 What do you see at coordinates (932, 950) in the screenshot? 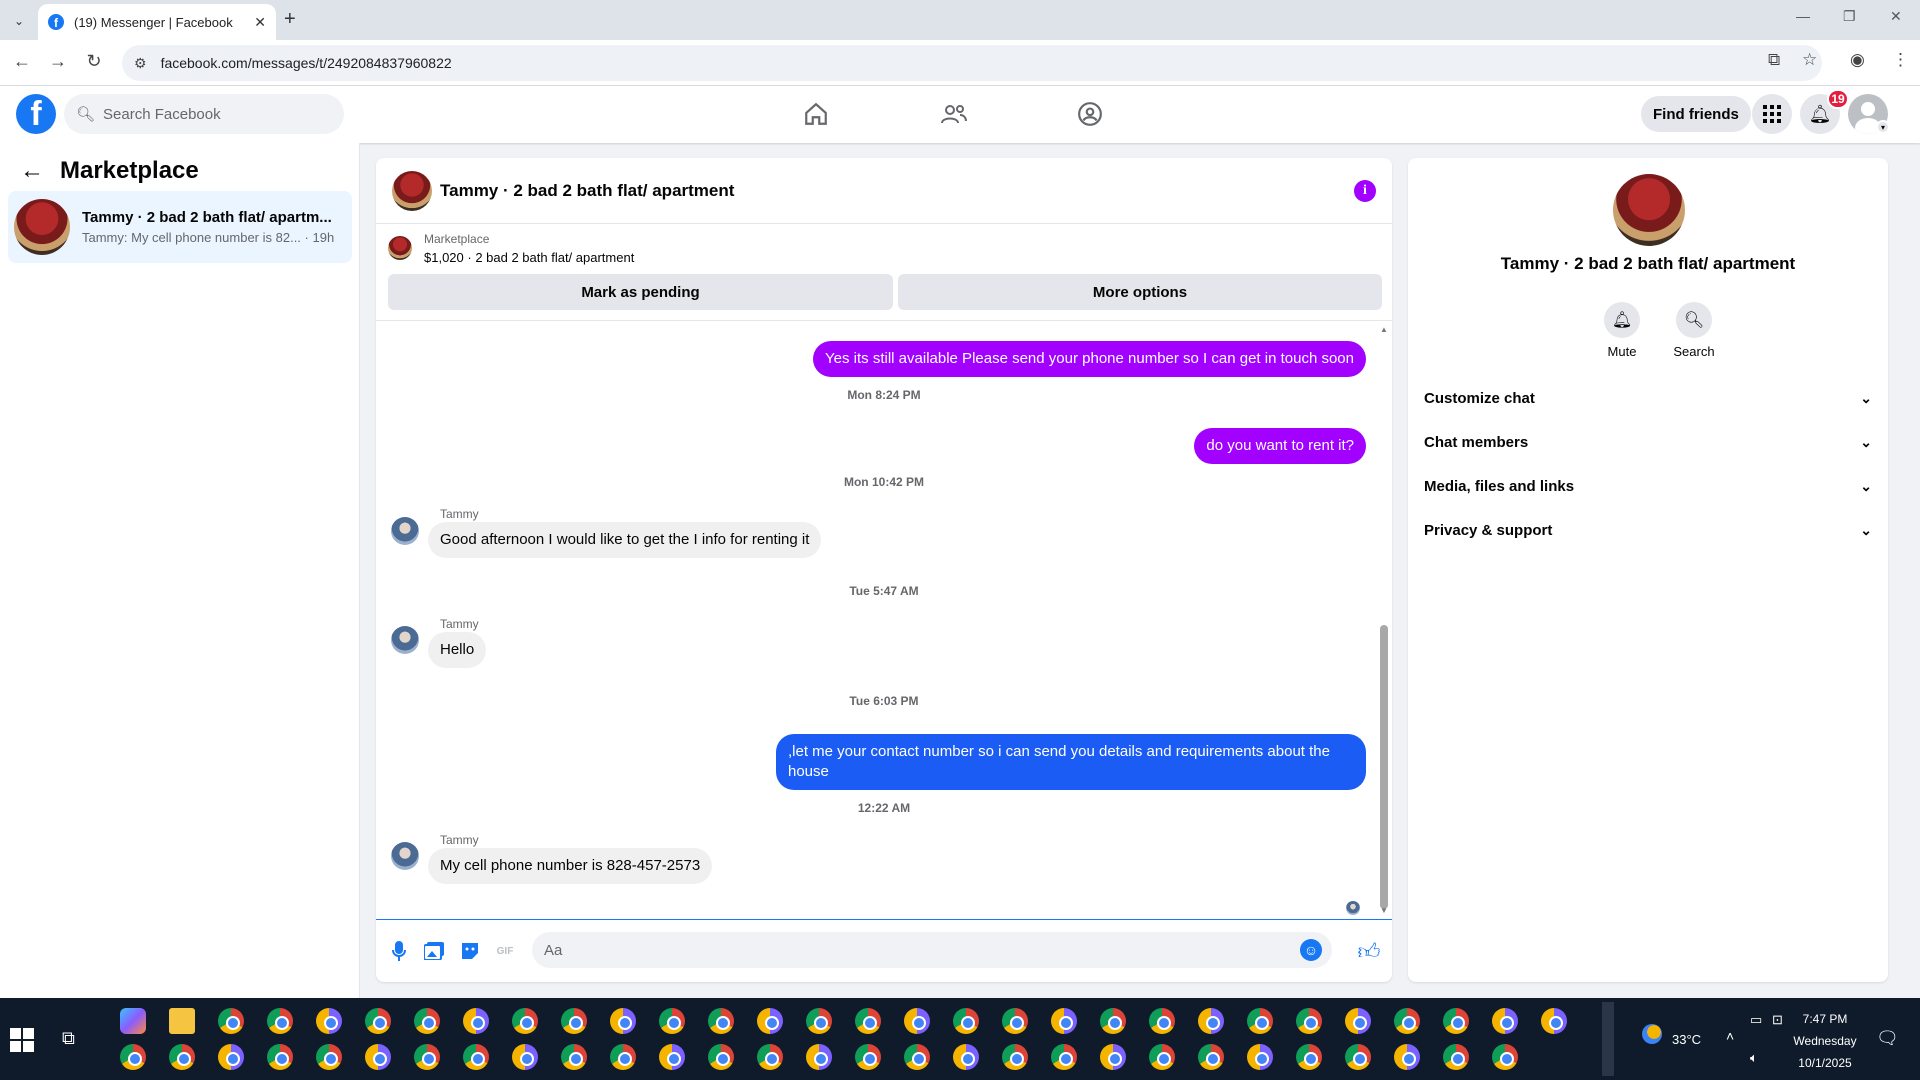
I see `message-input-container: ☺` at bounding box center [932, 950].